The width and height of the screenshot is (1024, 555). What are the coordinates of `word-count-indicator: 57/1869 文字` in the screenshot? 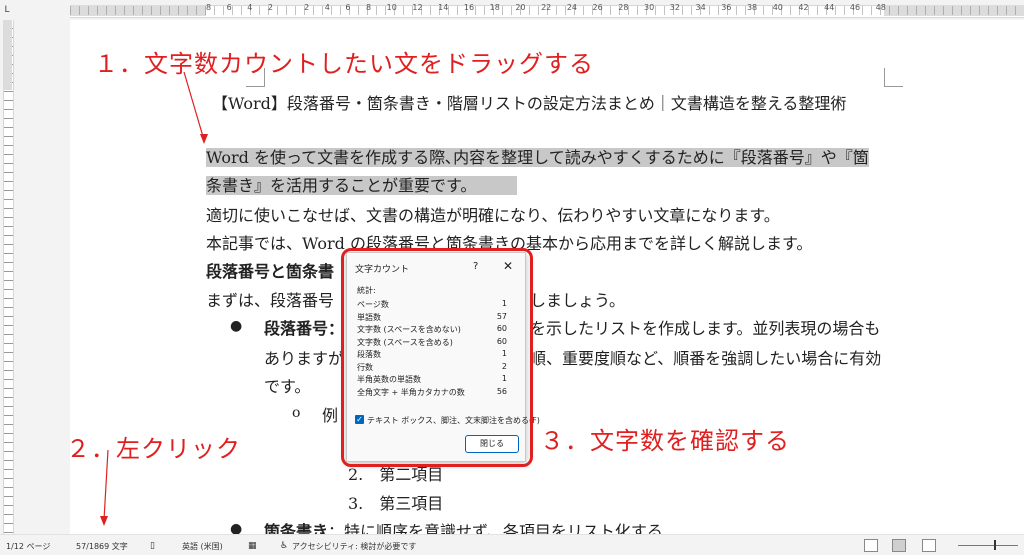 It's located at (102, 546).